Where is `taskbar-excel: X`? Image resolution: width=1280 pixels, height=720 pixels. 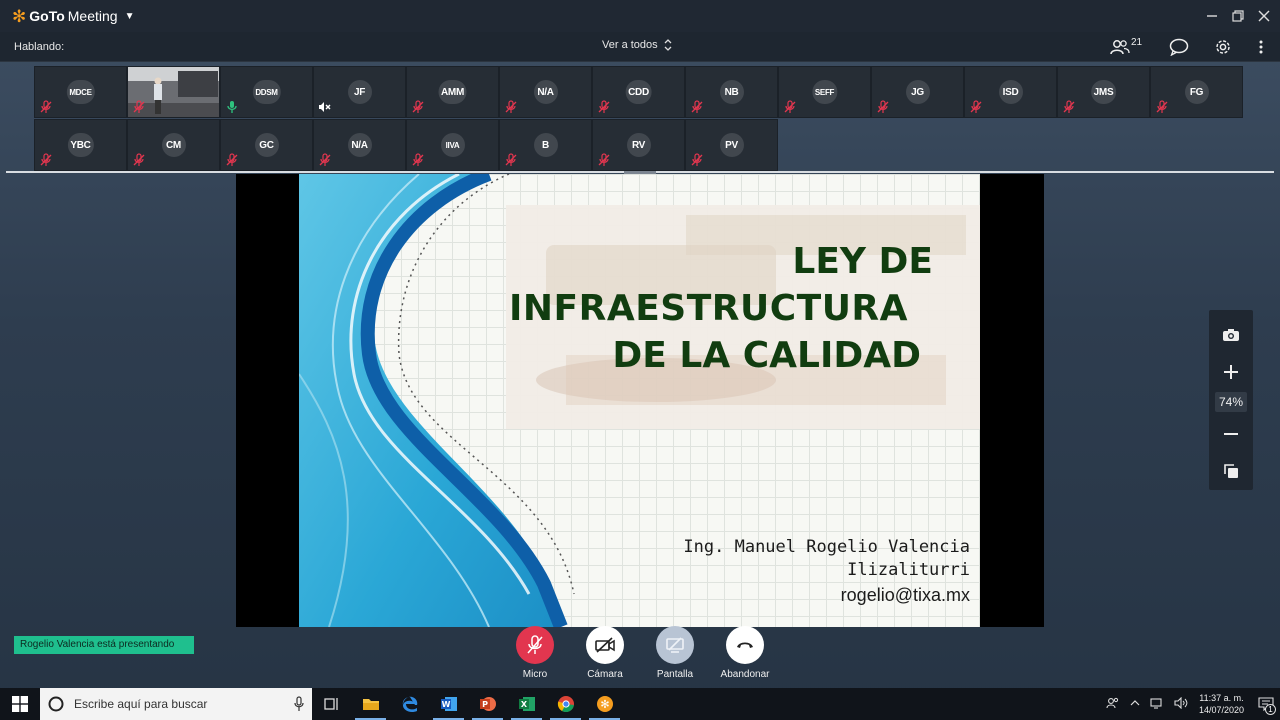
taskbar-excel: X is located at coordinates (526, 704).